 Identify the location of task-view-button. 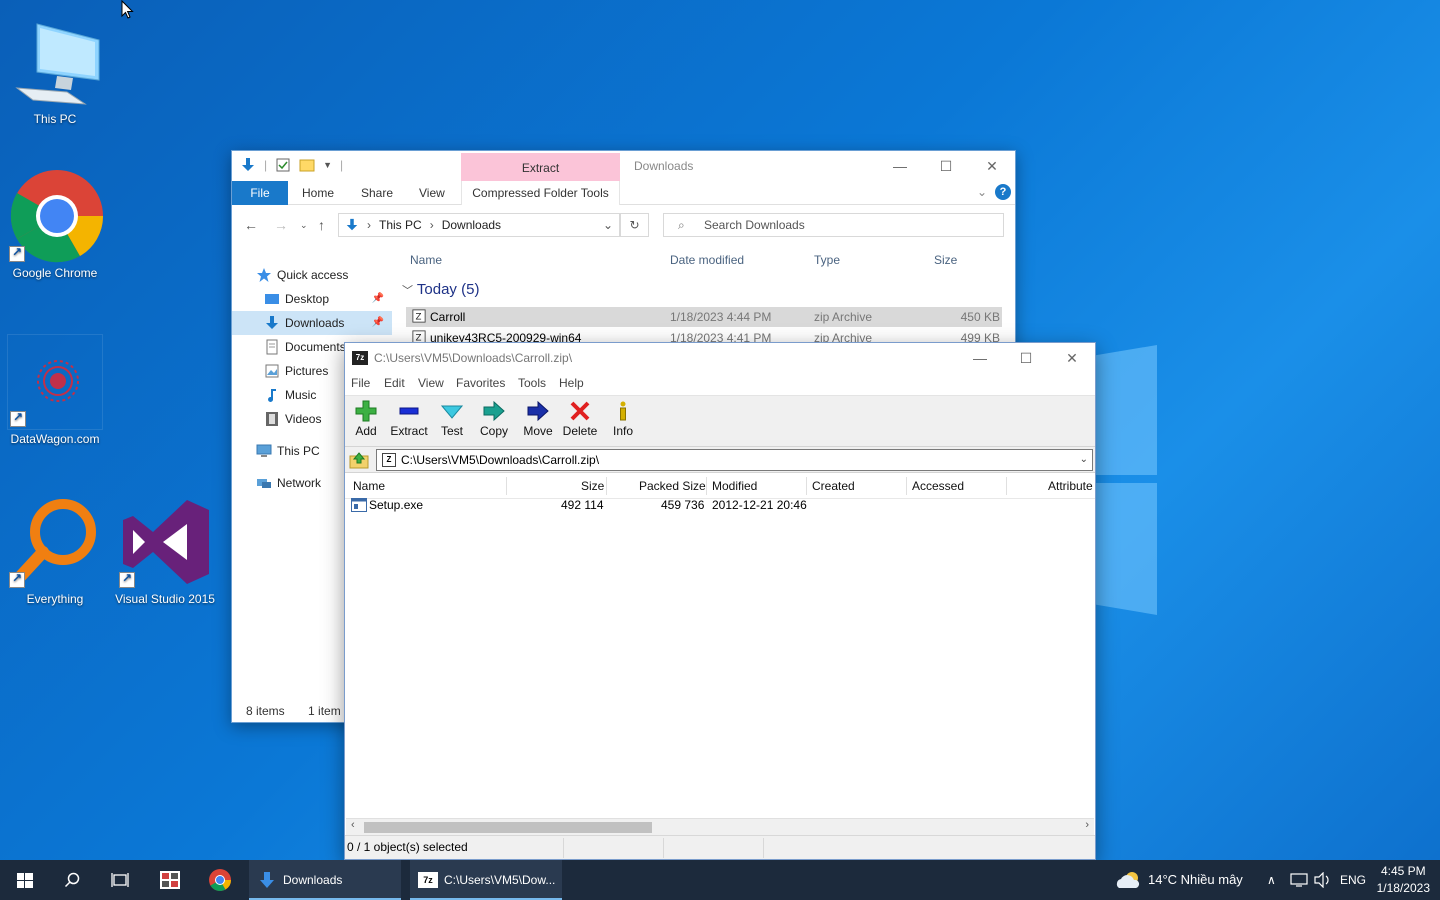
(120, 880).